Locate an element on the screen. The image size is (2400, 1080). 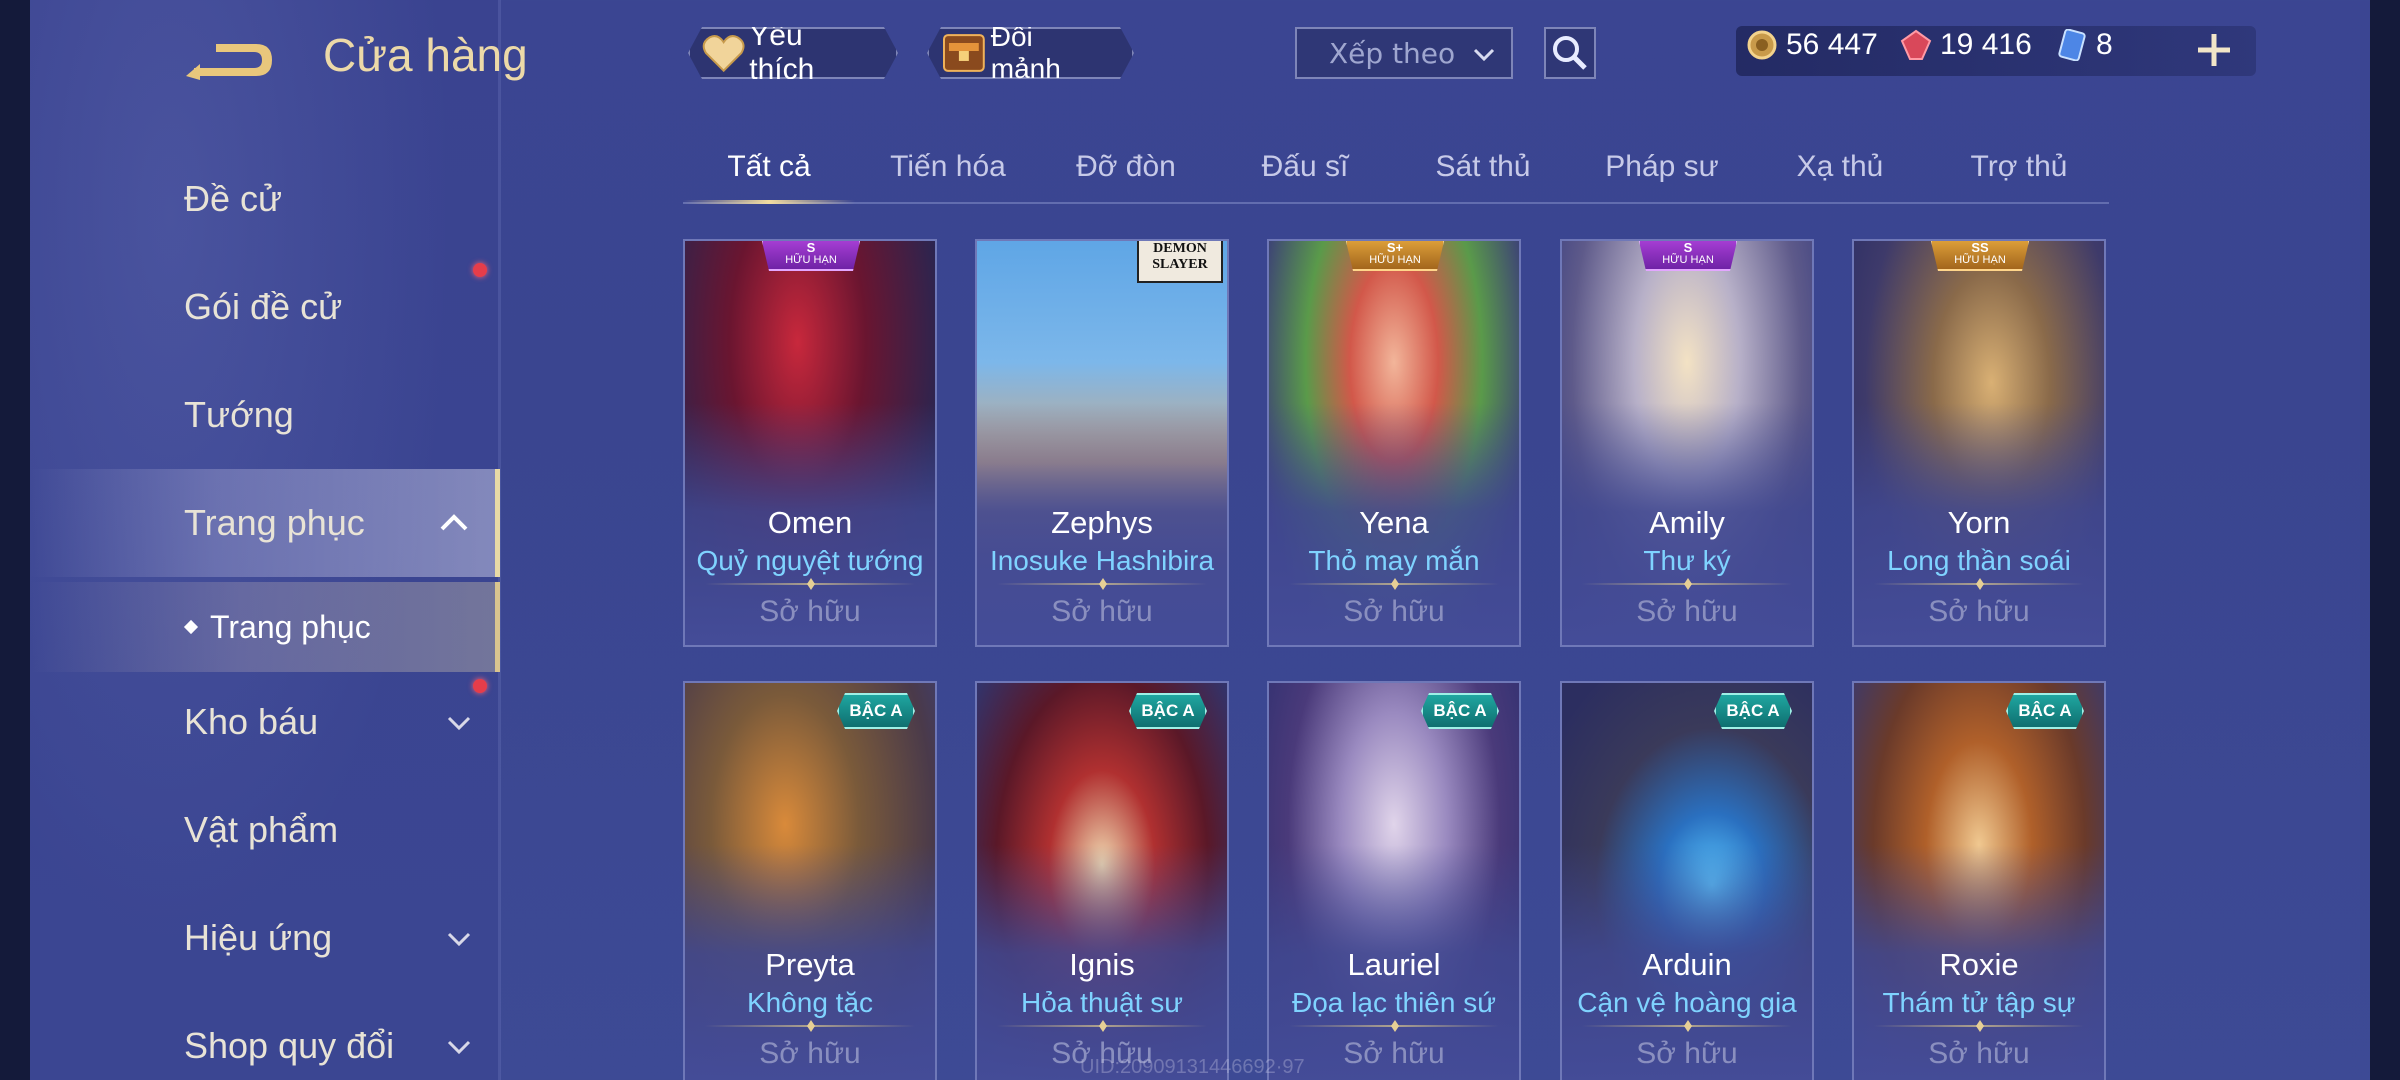
tab-support: Trợ thủ is located at coordinates (2019, 167).